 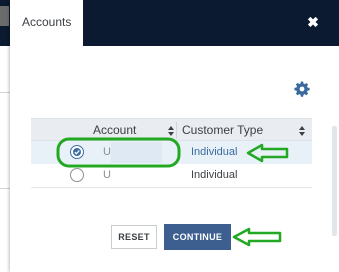 What do you see at coordinates (114, 130) in the screenshot?
I see `column-header-account: Account` at bounding box center [114, 130].